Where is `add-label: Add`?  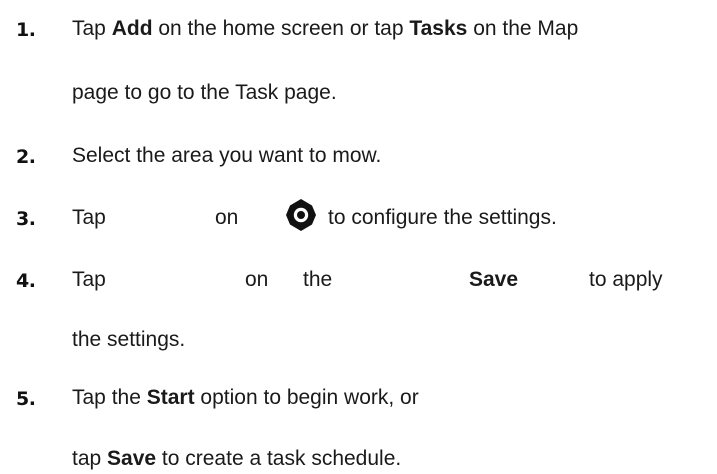
add-label: Add is located at coordinates (132, 28).